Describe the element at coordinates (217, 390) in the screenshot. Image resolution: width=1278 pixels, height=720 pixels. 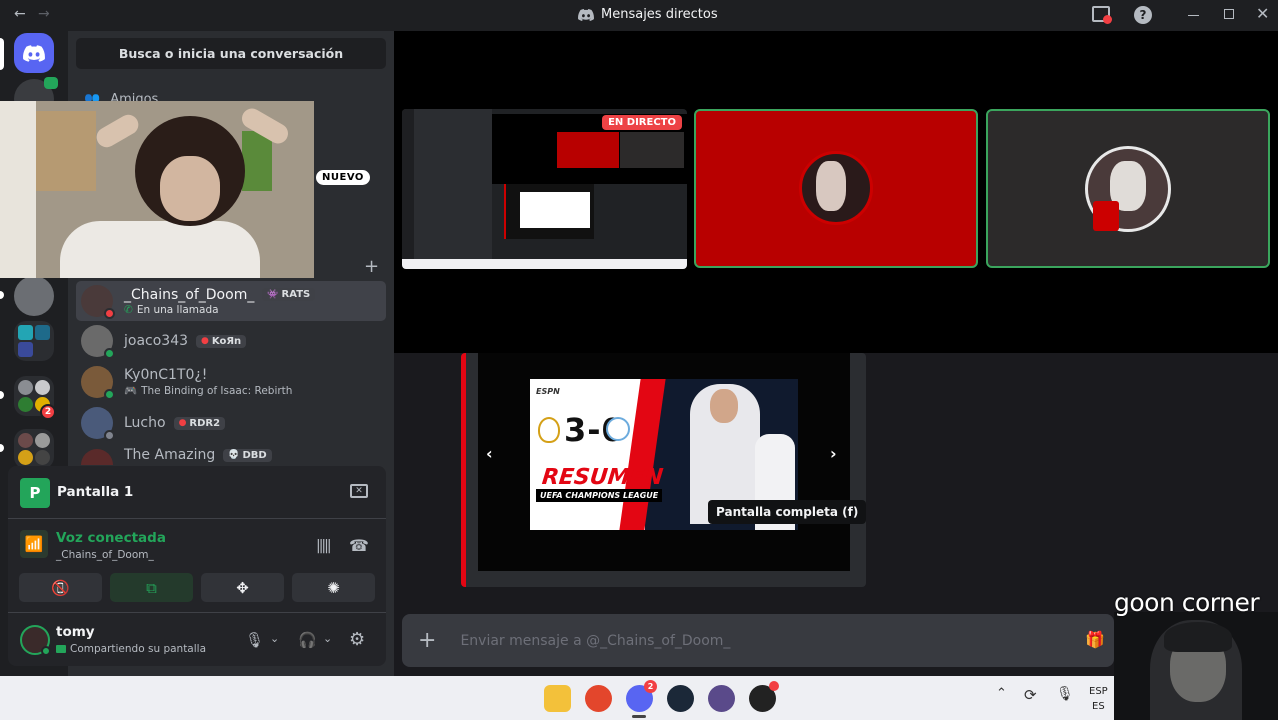
I see `dm-status-text: The Binding of Isaac: Rebirth` at that location.